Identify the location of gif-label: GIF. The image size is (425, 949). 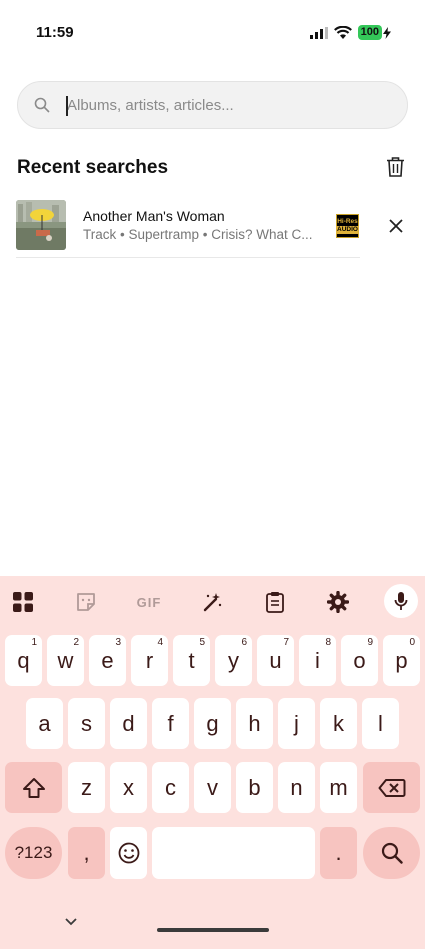
(149, 602).